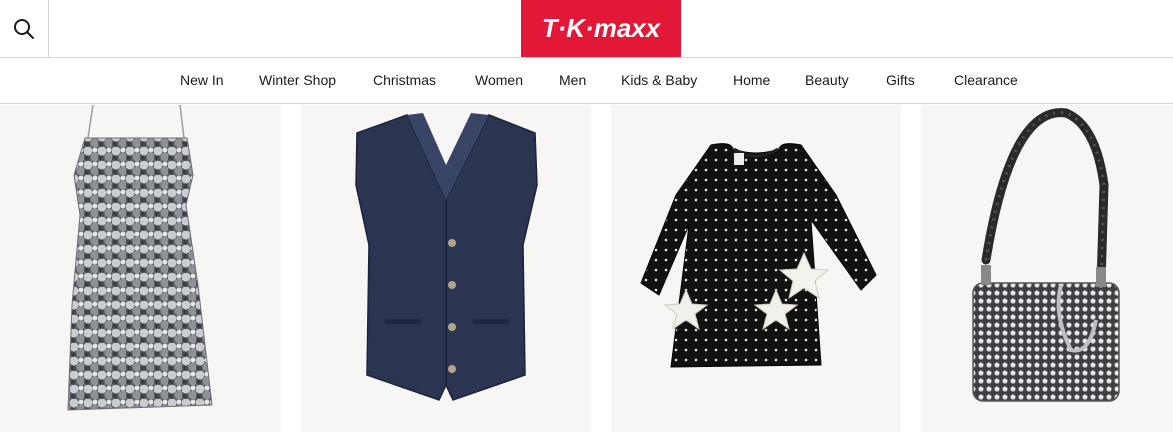 The width and height of the screenshot is (1173, 432). I want to click on nav-item-kids-baby: Kids & Baby, so click(659, 80).